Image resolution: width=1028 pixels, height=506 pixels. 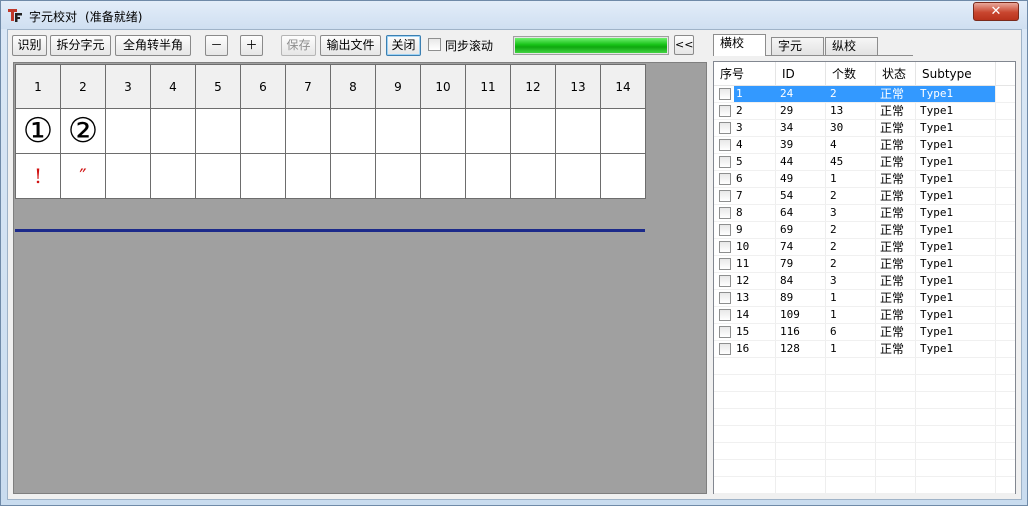 I want to click on sync-scroll-label: 同步滚动, so click(x=469, y=46).